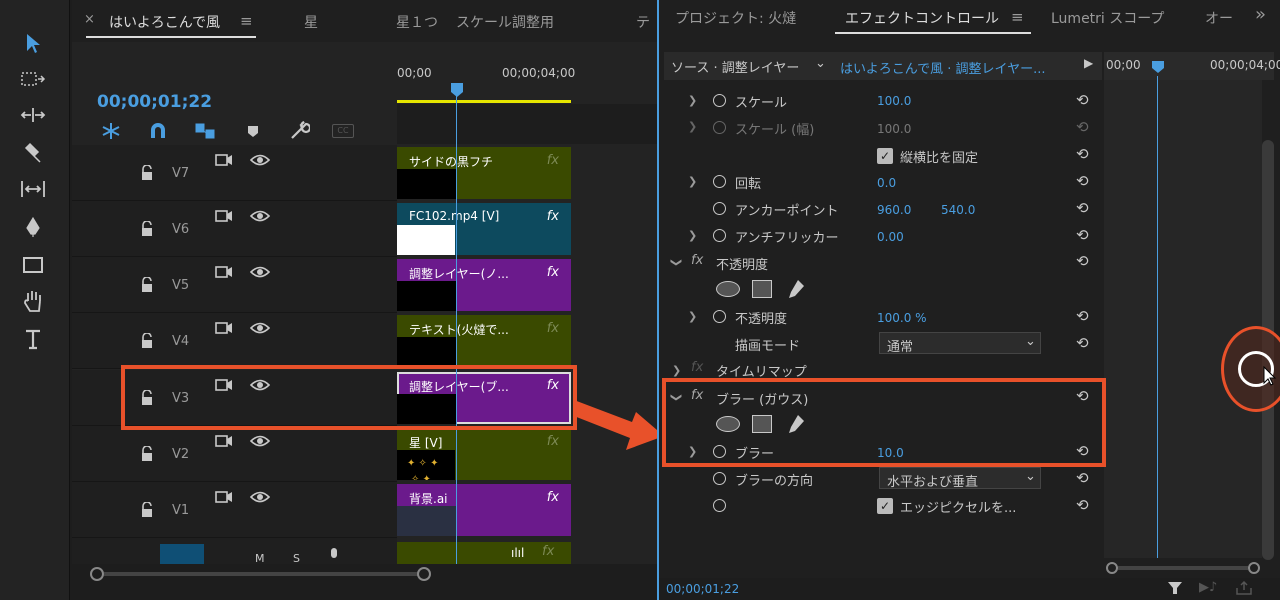  Describe the element at coordinates (1175, 588) in the screenshot. I see `filter-funnel-icon` at that location.